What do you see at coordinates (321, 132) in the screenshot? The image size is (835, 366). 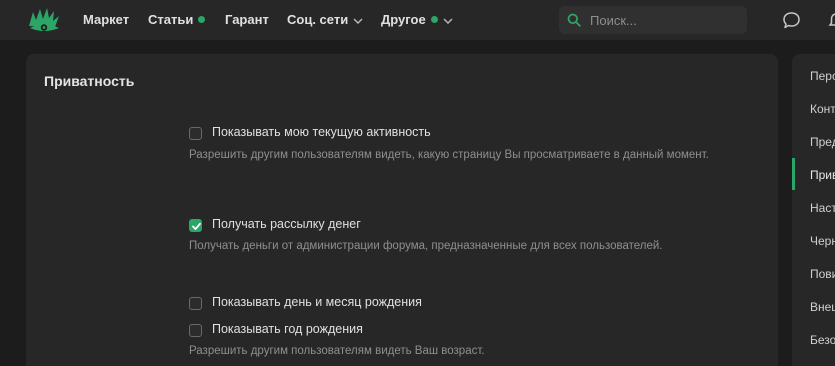 I see `show-activity-label: Показывать мою текущую активность` at bounding box center [321, 132].